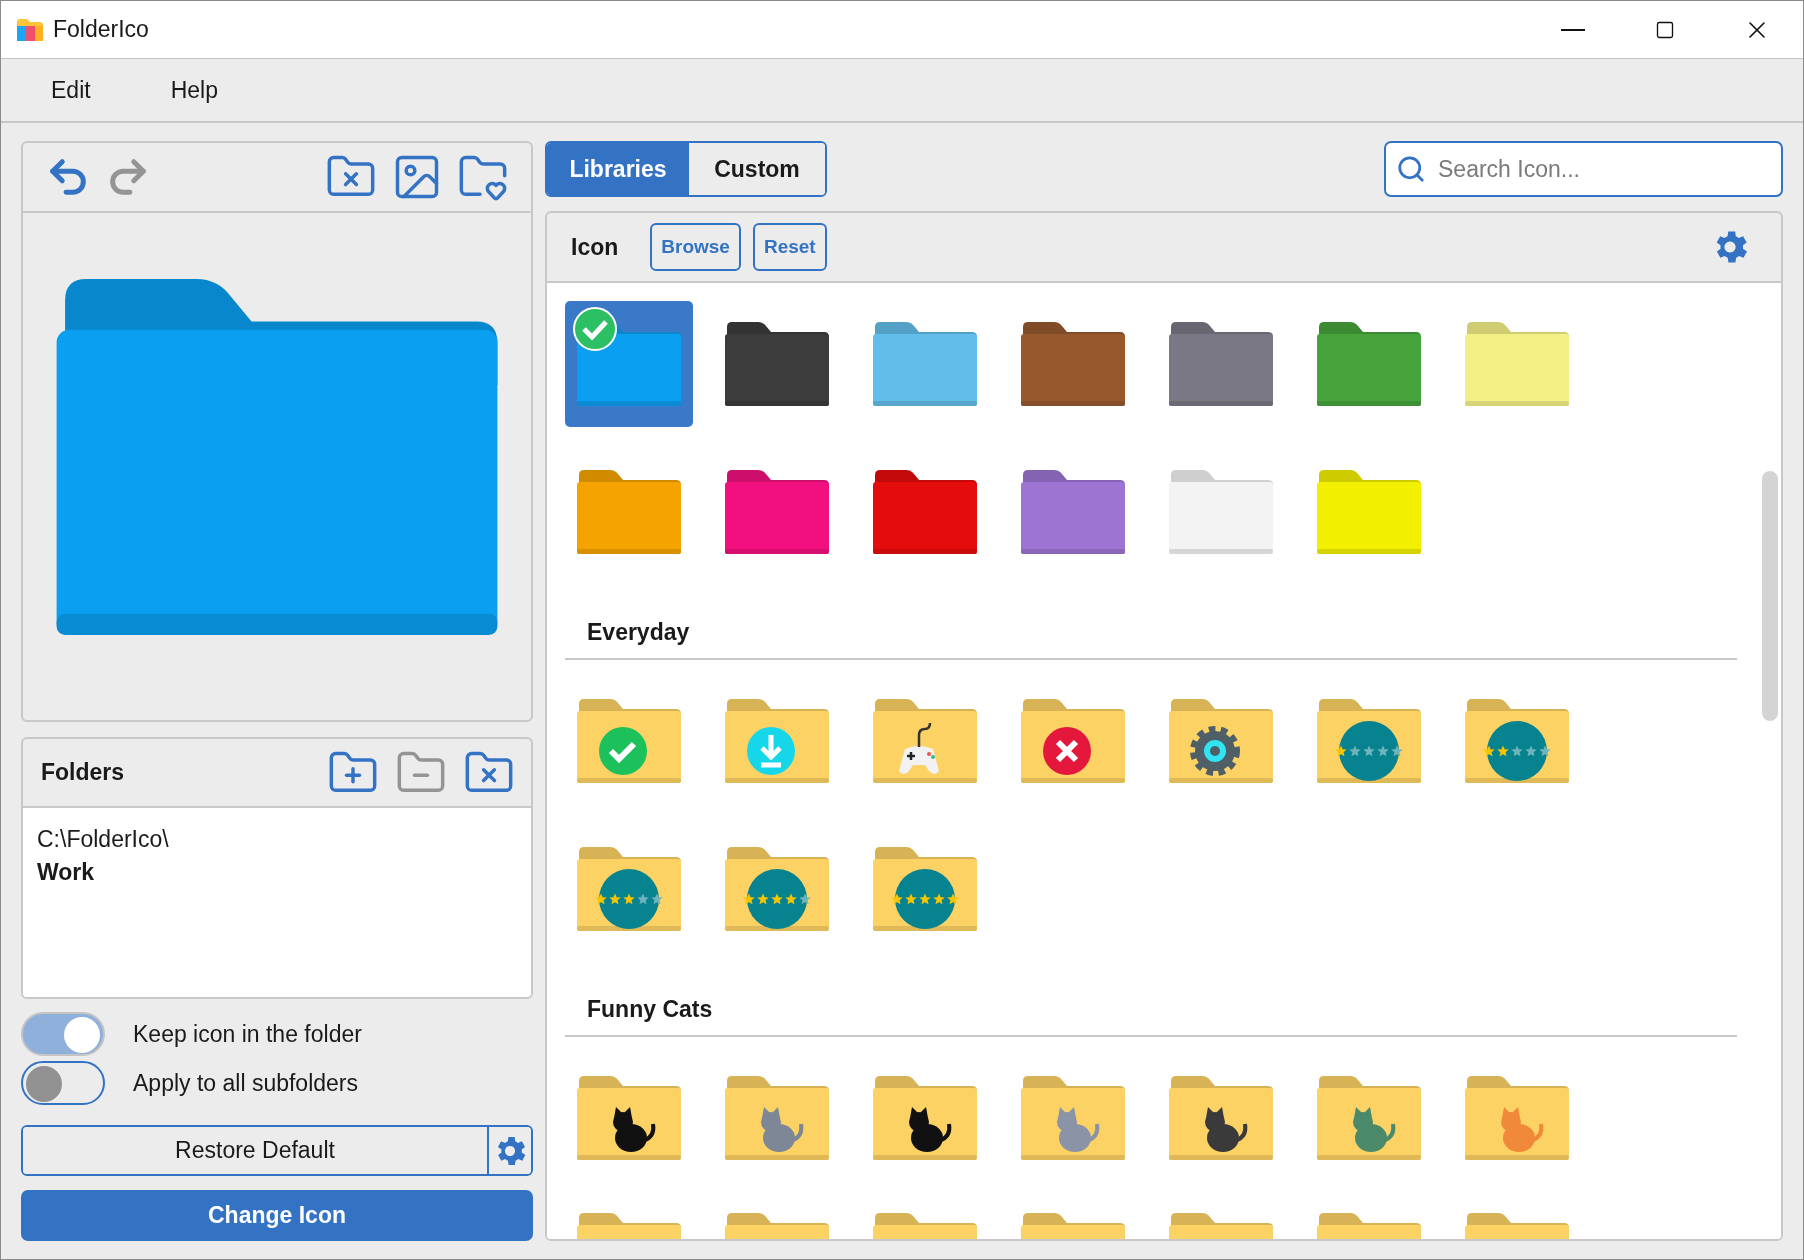 The height and width of the screenshot is (1260, 1804). Describe the element at coordinates (103, 839) in the screenshot. I see `folder-path: C:\FolderIco\` at that location.